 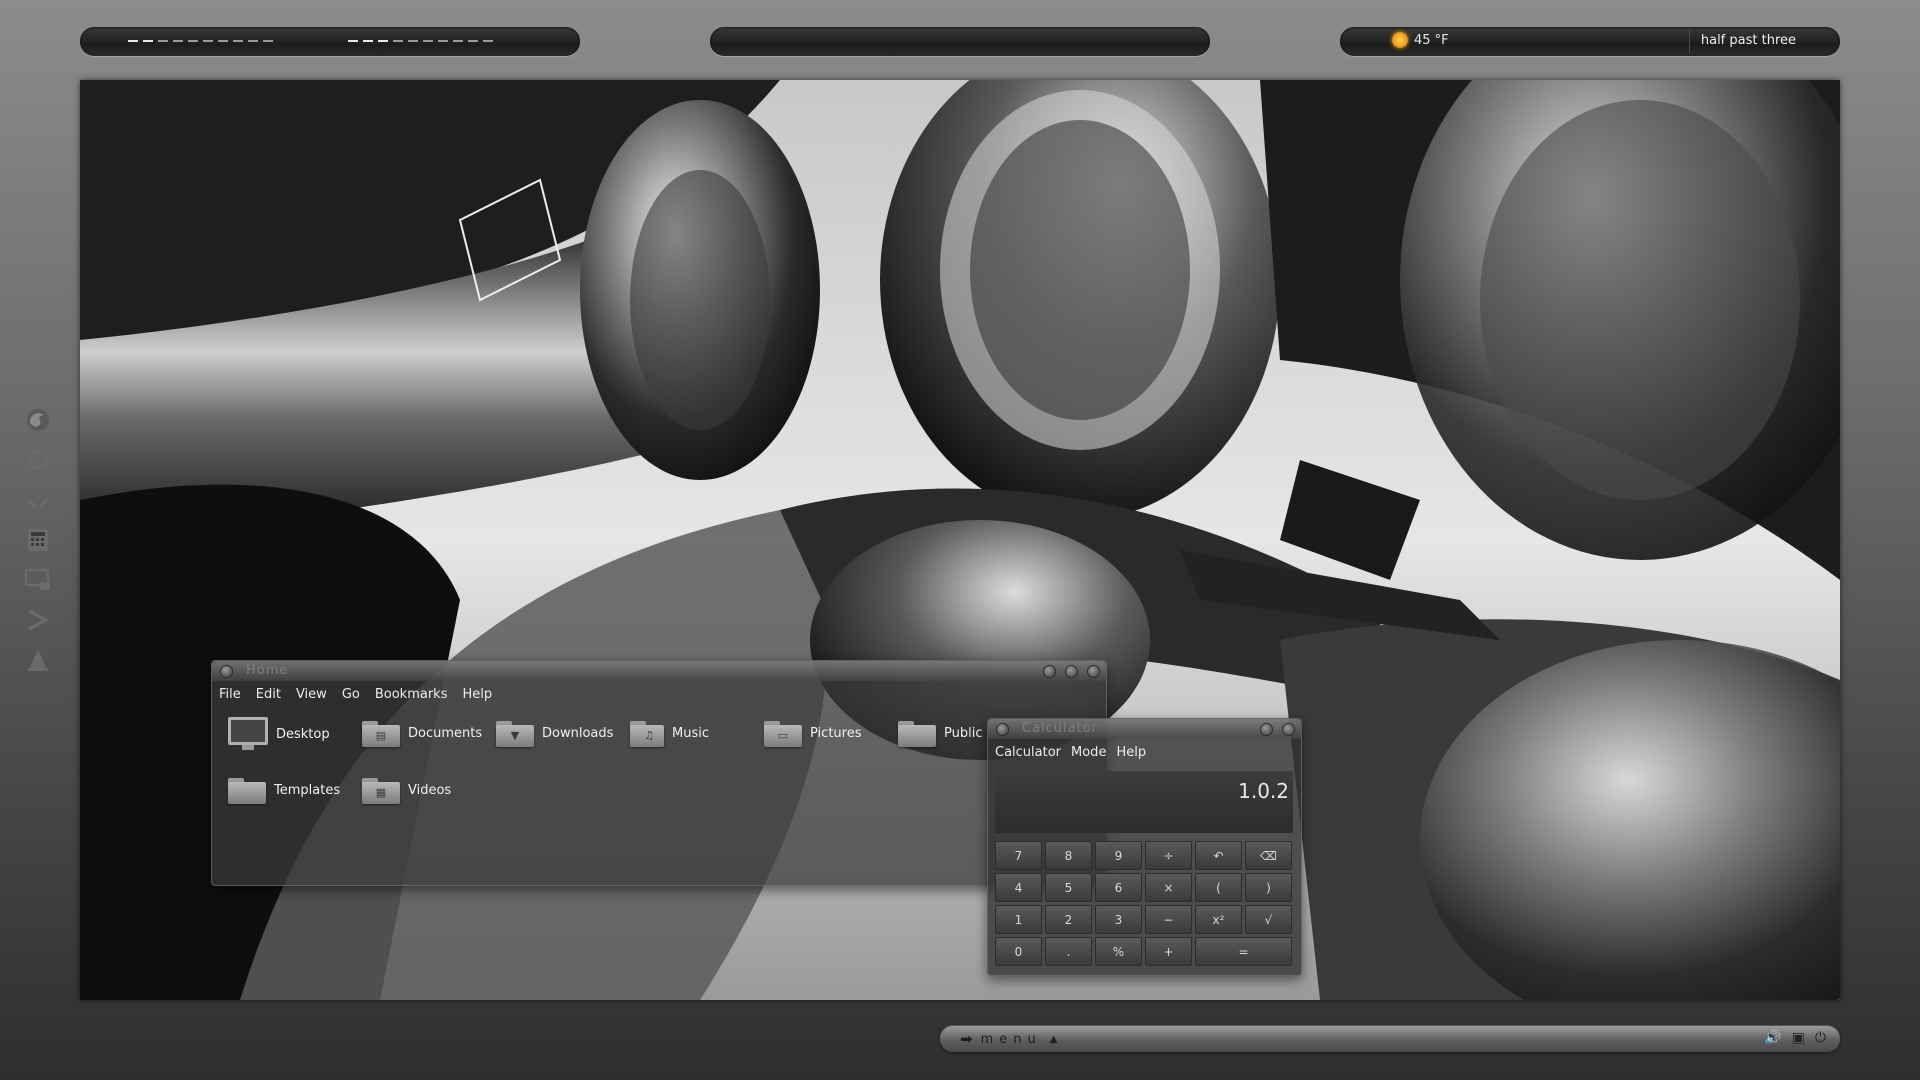 I want to click on arrow-right-icon: ➡, so click(x=966, y=1039).